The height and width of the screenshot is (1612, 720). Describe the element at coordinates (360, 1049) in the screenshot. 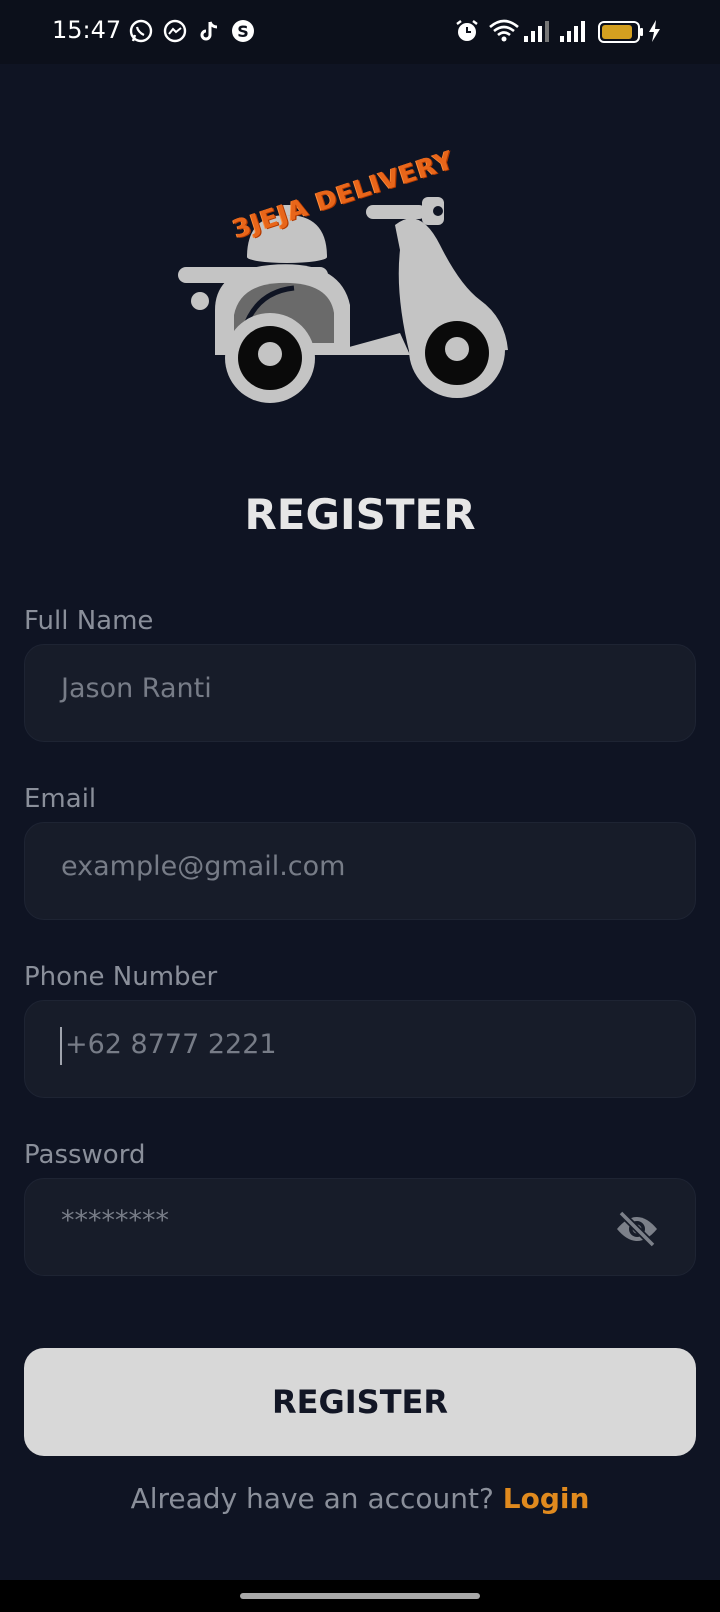

I see `phone-field: +62 8777 2221` at that location.